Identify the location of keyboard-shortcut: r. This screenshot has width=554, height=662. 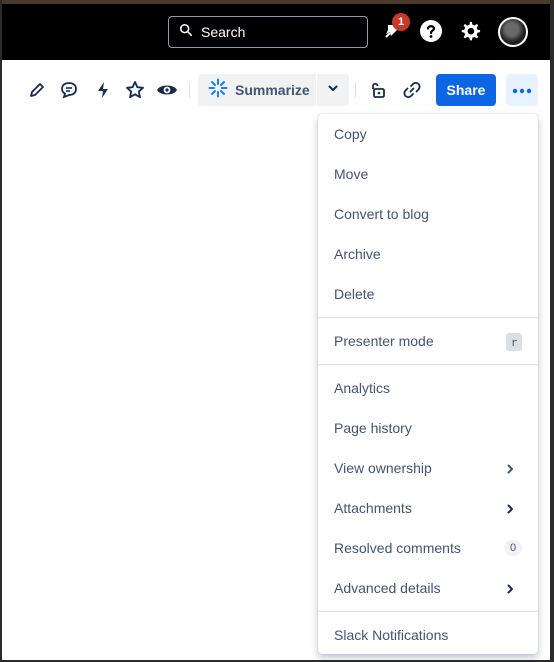
(514, 342).